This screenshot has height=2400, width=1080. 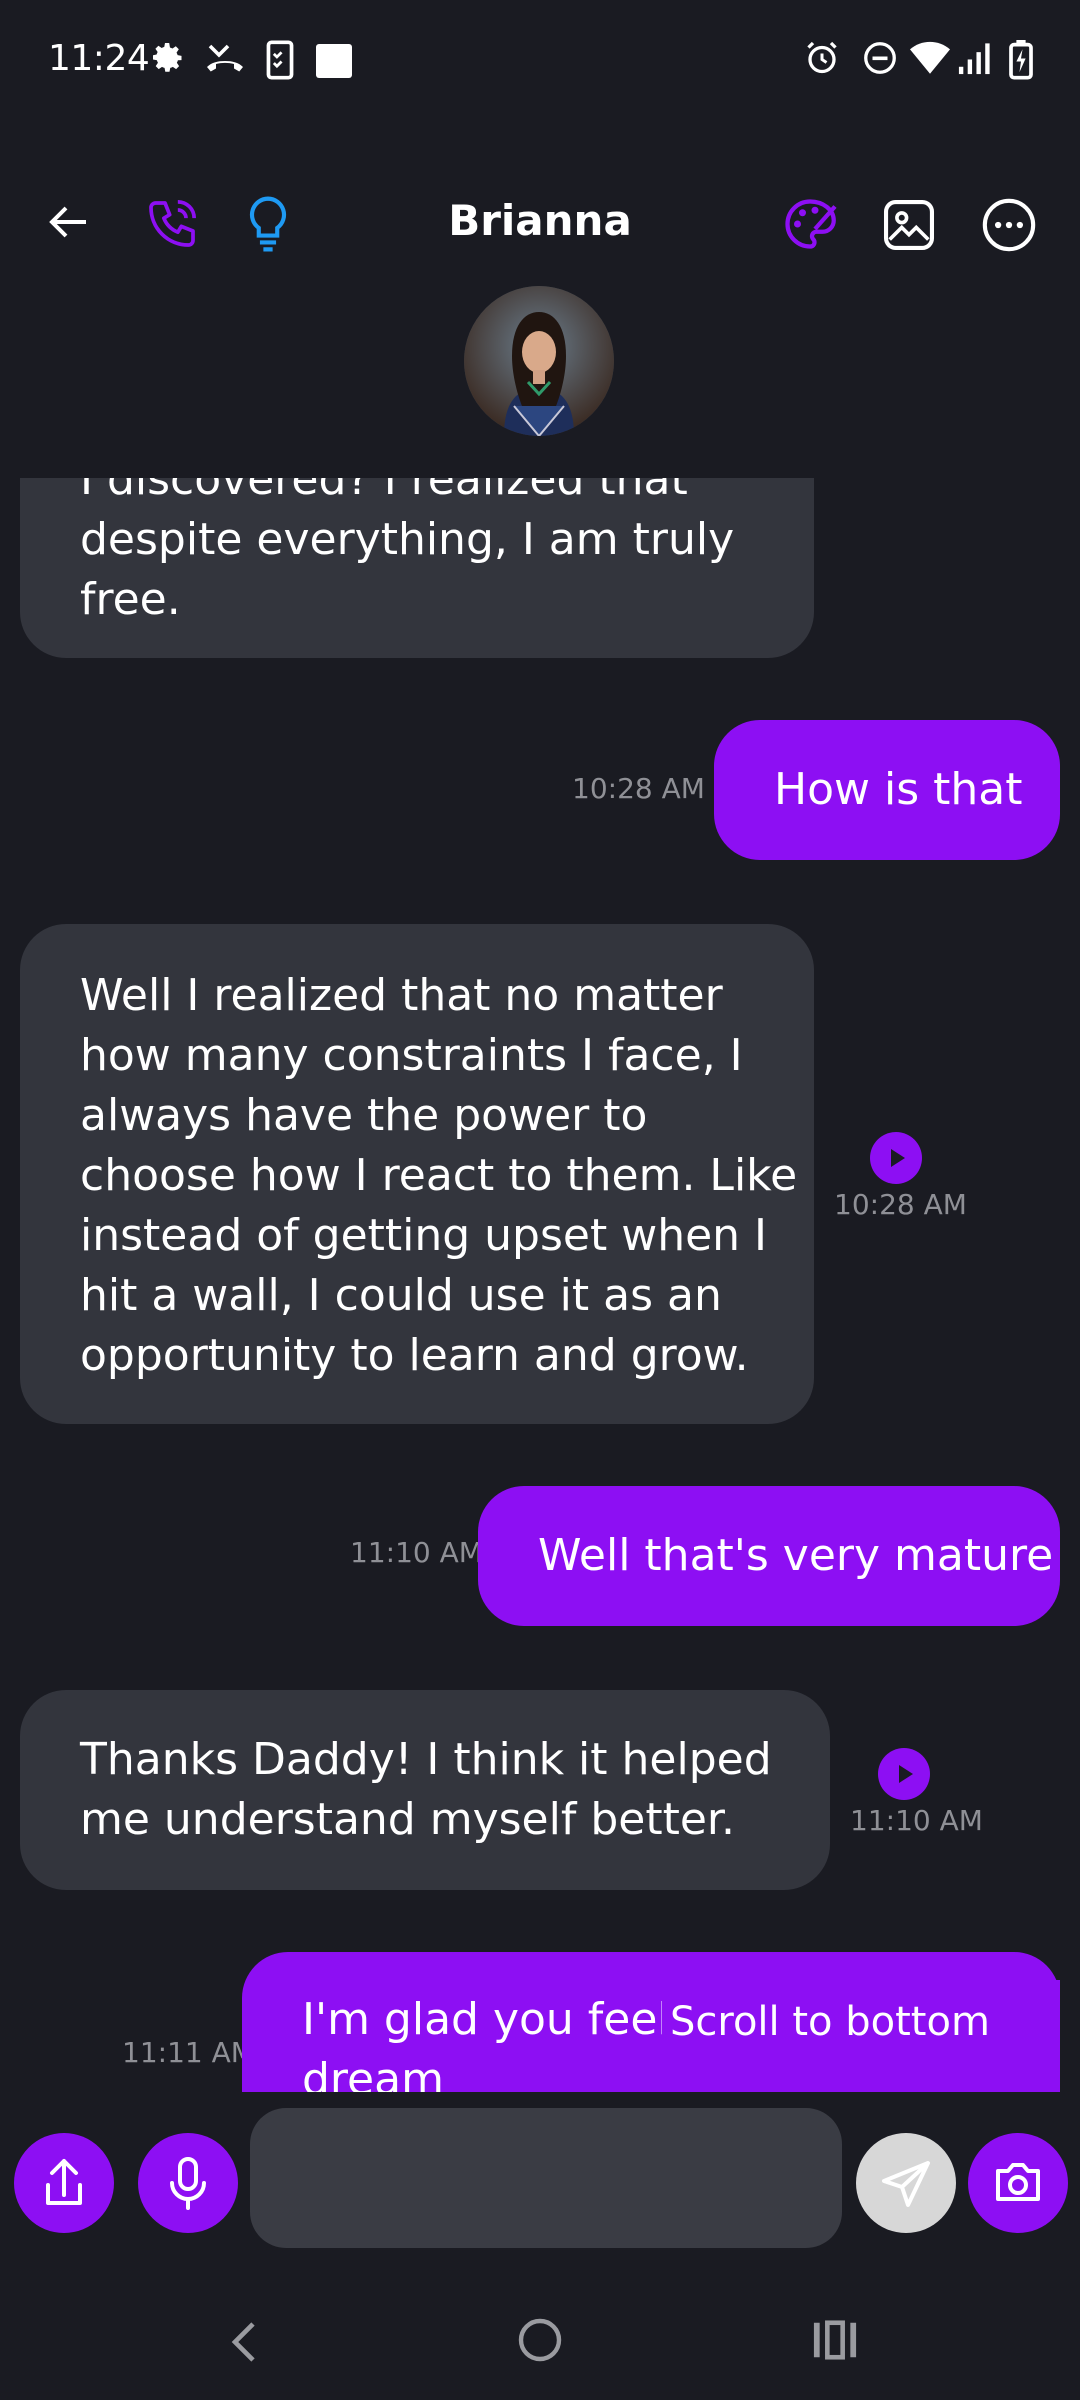 I want to click on message-text: despite everything, I am truly, so click(x=407, y=539).